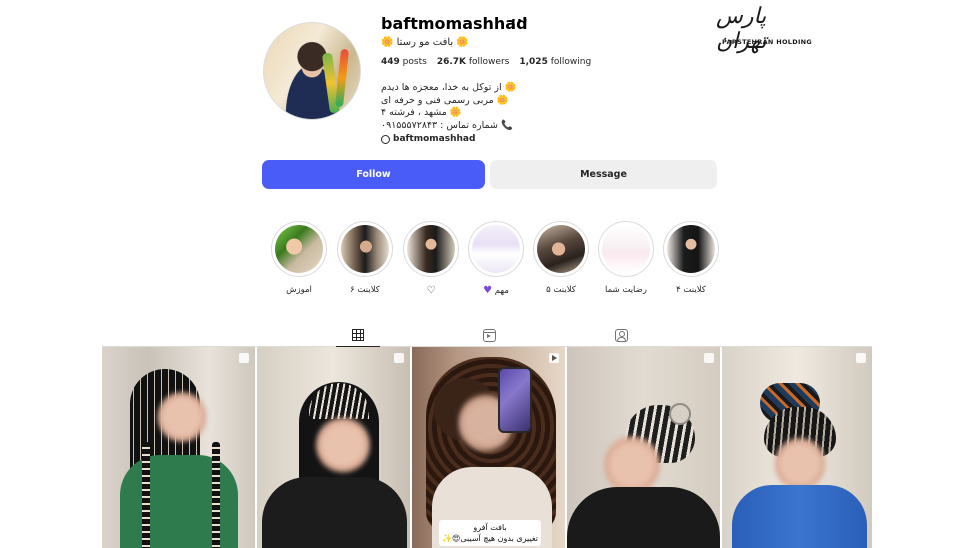 This screenshot has height=548, width=975. Describe the element at coordinates (385, 139) in the screenshot. I see `threads-icon` at that location.